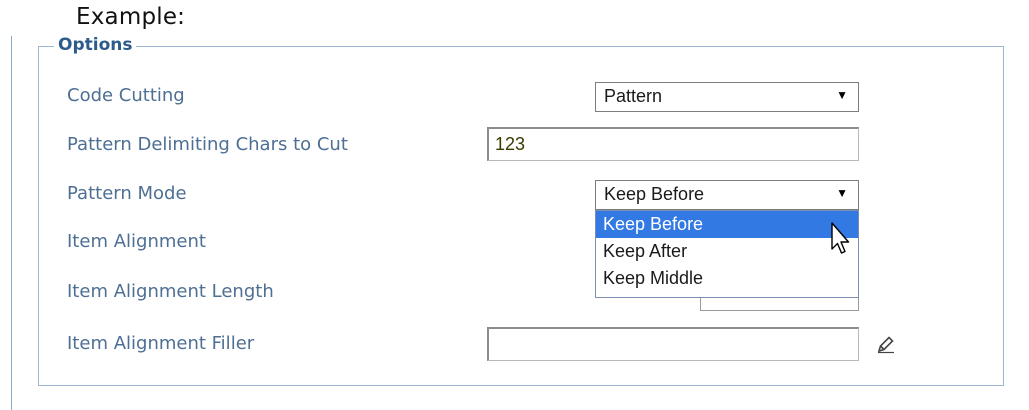 Image resolution: width=1029 pixels, height=410 pixels. What do you see at coordinates (654, 194) in the screenshot?
I see `pattern-mode-value: Keep Before` at bounding box center [654, 194].